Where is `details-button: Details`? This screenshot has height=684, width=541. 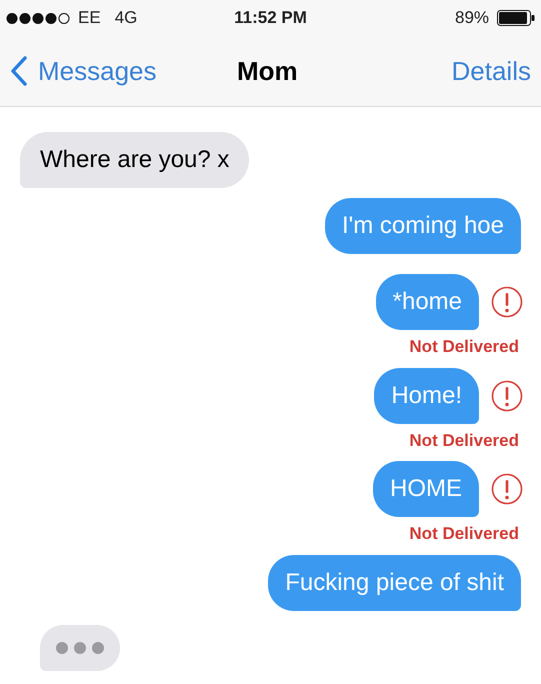 details-button: Details is located at coordinates (491, 71).